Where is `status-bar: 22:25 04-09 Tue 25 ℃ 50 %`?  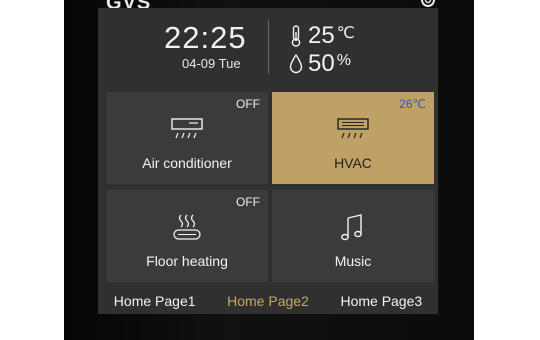
status-bar: 22:25 04-09 Tue 25 ℃ 50 % is located at coordinates (268, 48).